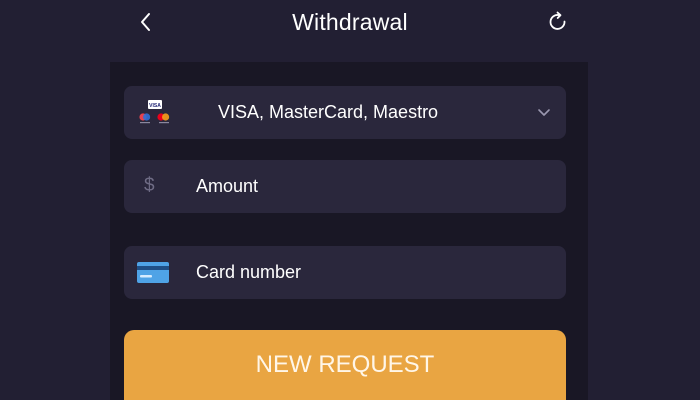  I want to click on chevron-left-icon, so click(145, 22).